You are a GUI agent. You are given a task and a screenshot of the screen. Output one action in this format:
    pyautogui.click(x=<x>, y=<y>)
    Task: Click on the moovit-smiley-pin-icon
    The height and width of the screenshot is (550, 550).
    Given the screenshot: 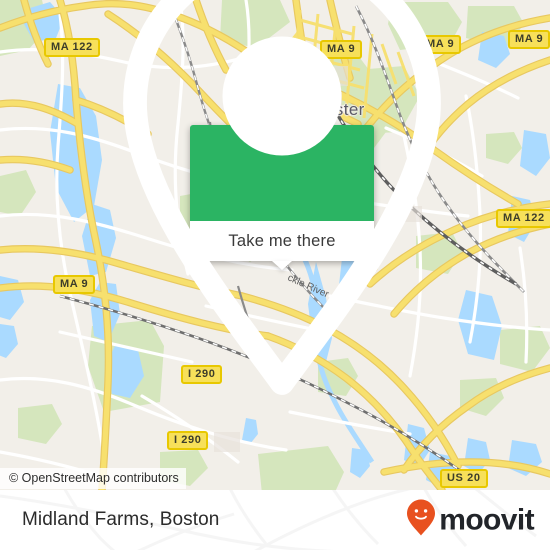 What is the action you would take?
    pyautogui.click(x=421, y=520)
    